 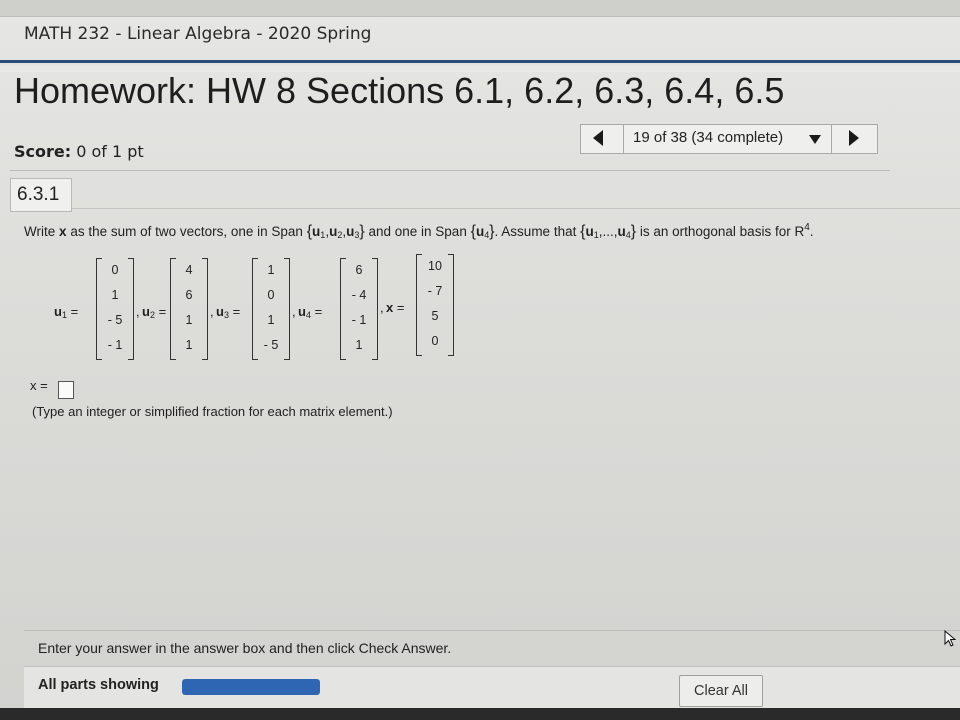 I want to click on progress-fill, so click(x=251, y=687).